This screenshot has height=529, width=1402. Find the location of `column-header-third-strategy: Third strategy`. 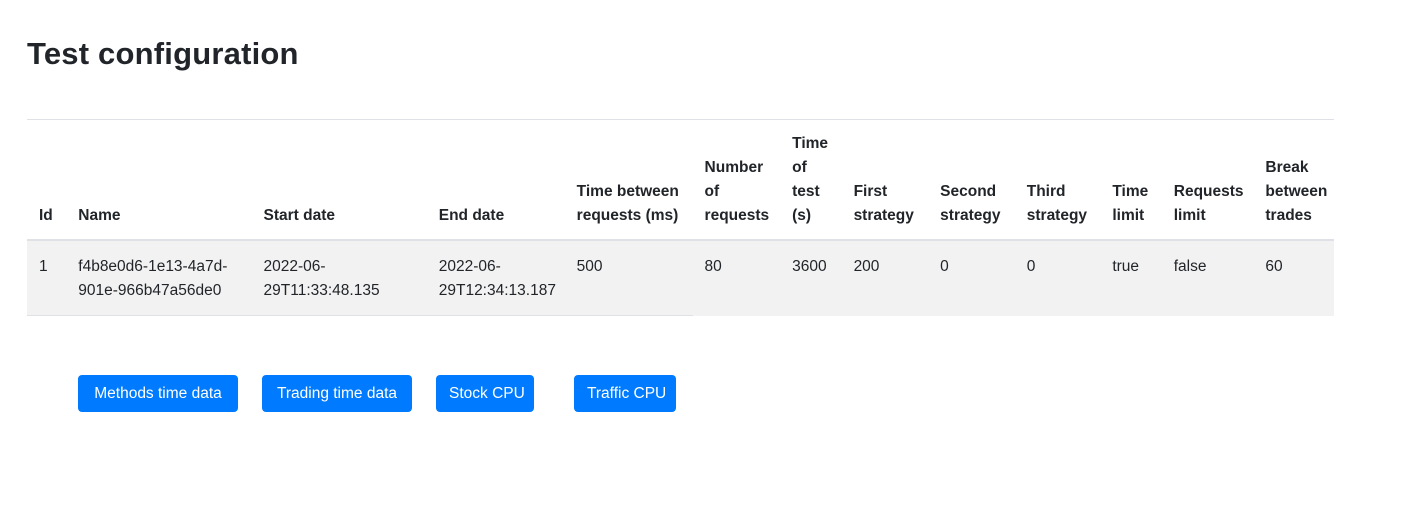

column-header-third-strategy: Third strategy is located at coordinates (1057, 180).